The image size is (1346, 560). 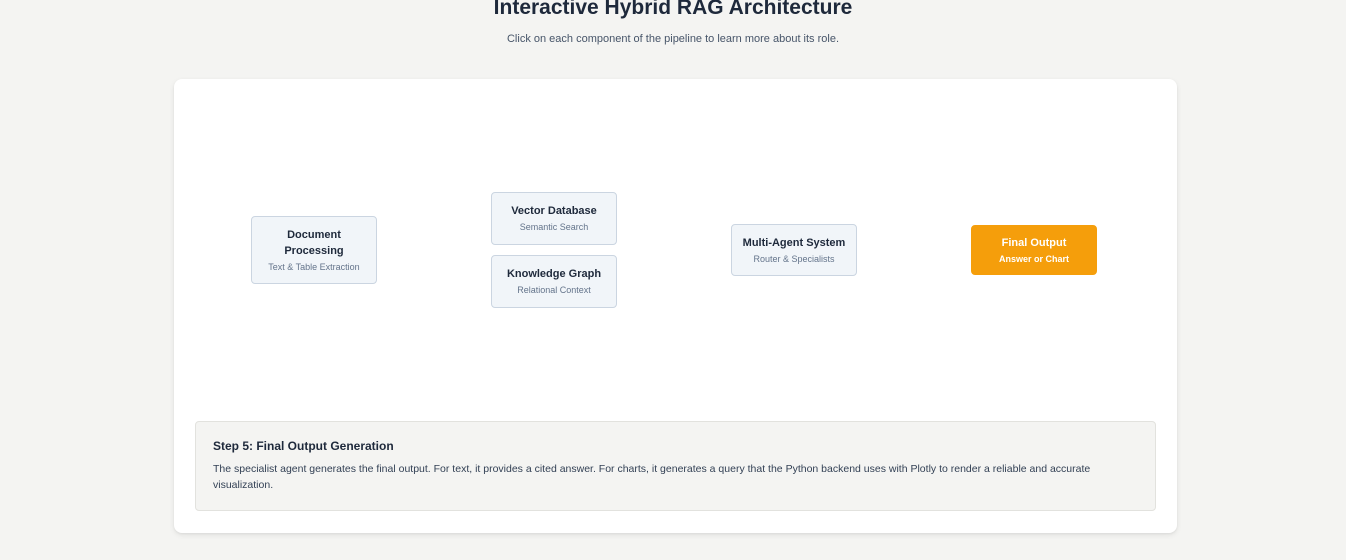 I want to click on step-details-title: Step 5: Final Output Generation, so click(x=303, y=446).